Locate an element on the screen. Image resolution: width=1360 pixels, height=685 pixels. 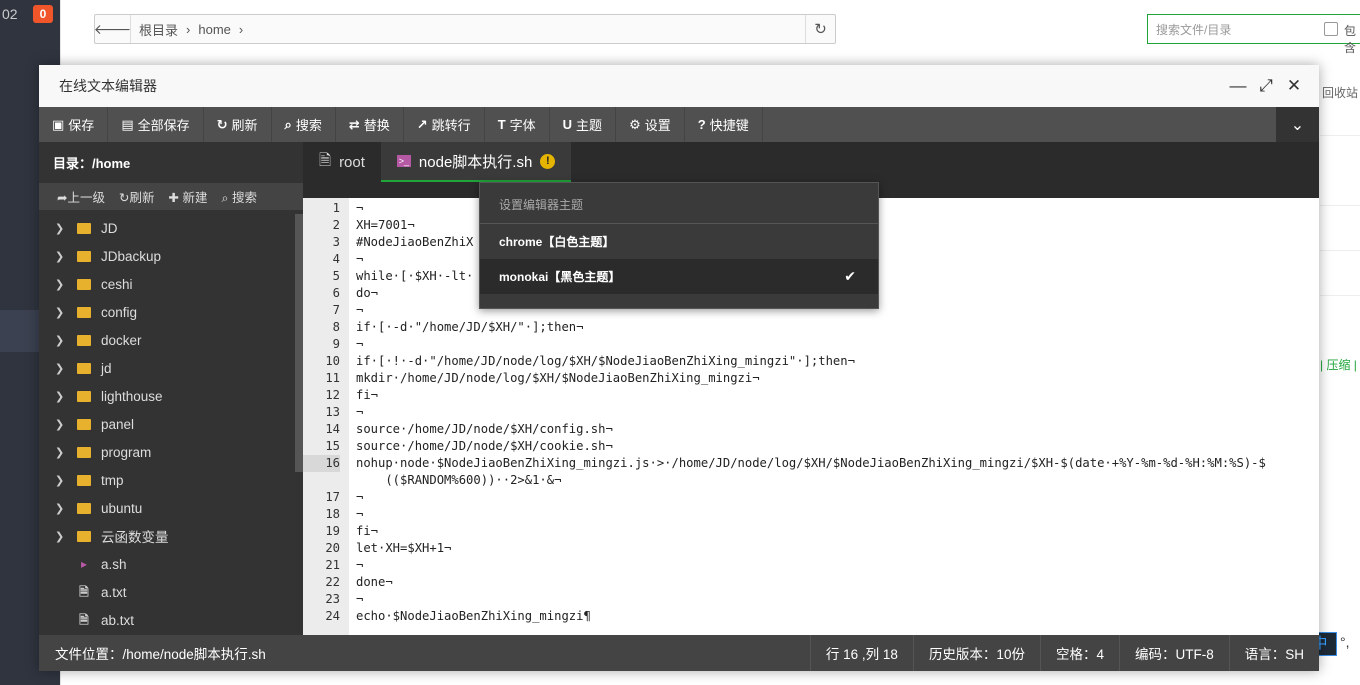
code-line: 5 while·[·$XH·-lt· is located at coordinates (388, 276).